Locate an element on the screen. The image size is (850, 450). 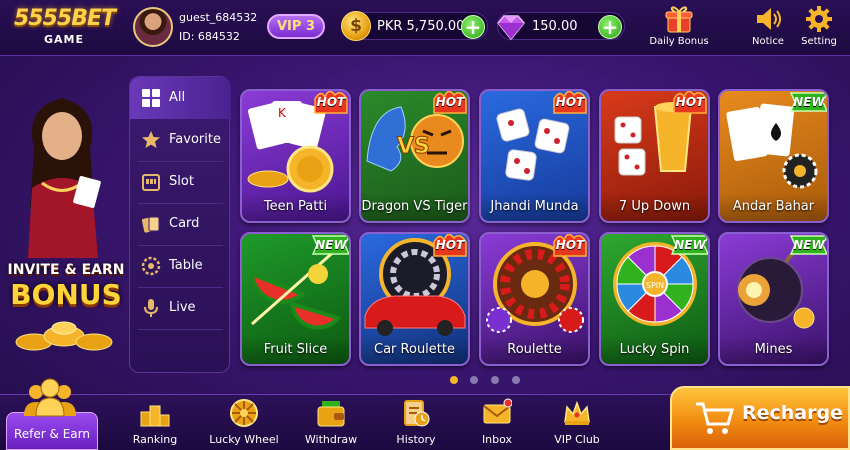
nav-label: Lucky Wheel is located at coordinates (244, 439).